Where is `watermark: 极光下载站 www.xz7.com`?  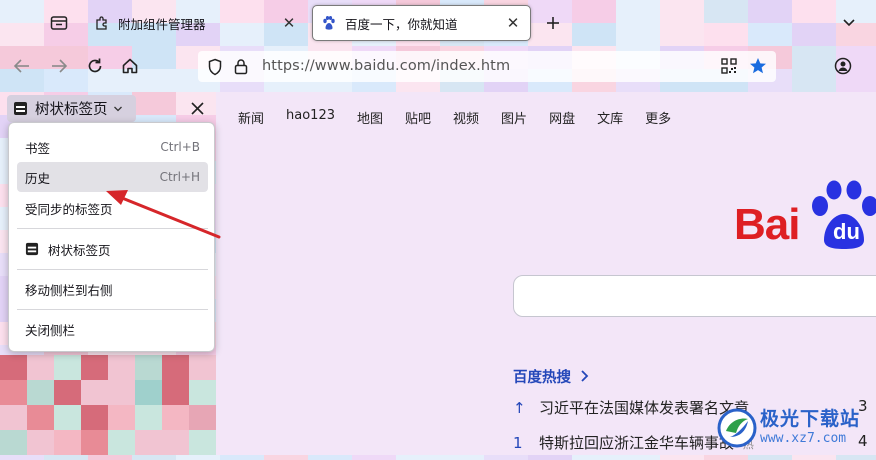
watermark: 极光下载站 www.xz7.com is located at coordinates (794, 428).